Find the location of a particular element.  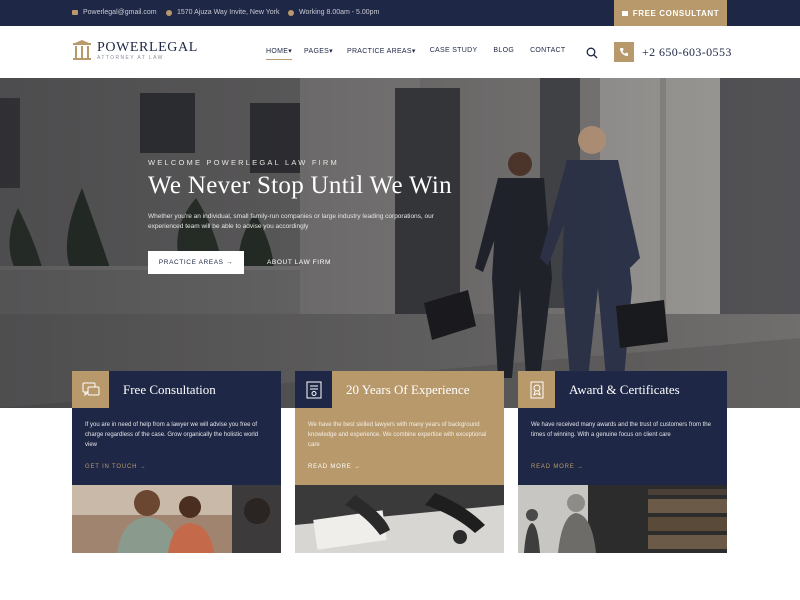

chat-icon is located at coordinates (624, 13).